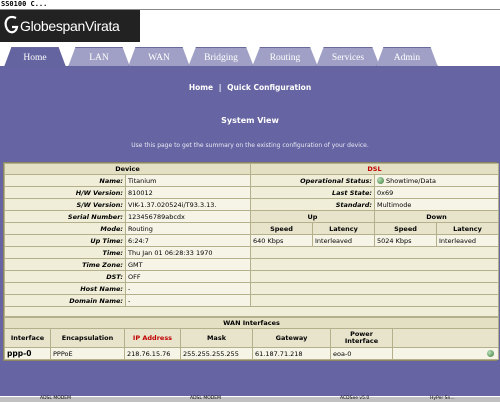  What do you see at coordinates (221, 57) in the screenshot?
I see `tab-bridging: Bridging` at bounding box center [221, 57].